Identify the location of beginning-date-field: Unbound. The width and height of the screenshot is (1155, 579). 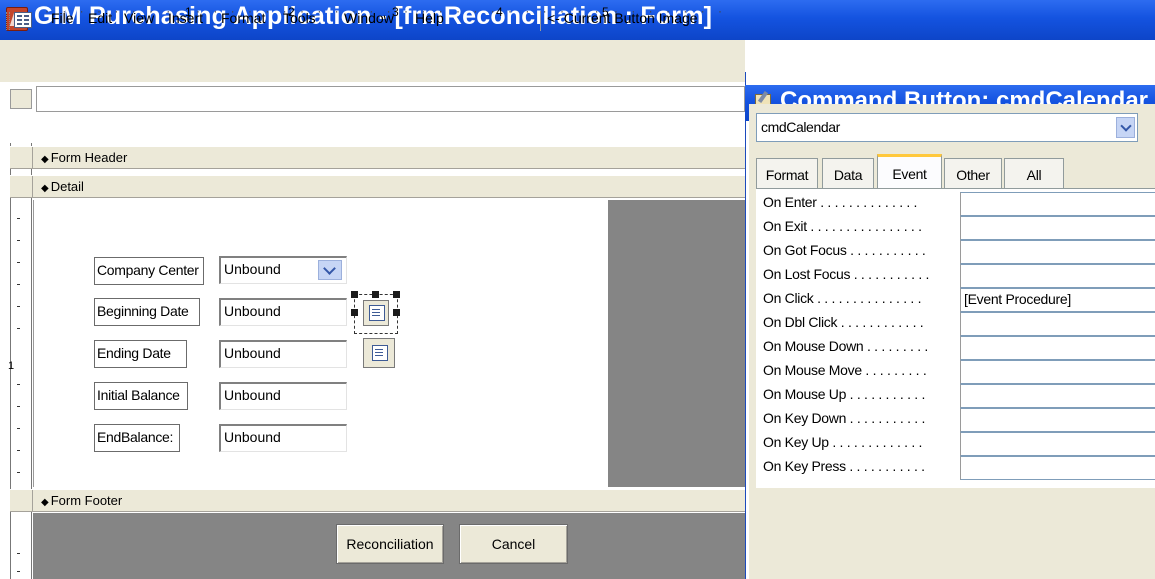
(283, 312).